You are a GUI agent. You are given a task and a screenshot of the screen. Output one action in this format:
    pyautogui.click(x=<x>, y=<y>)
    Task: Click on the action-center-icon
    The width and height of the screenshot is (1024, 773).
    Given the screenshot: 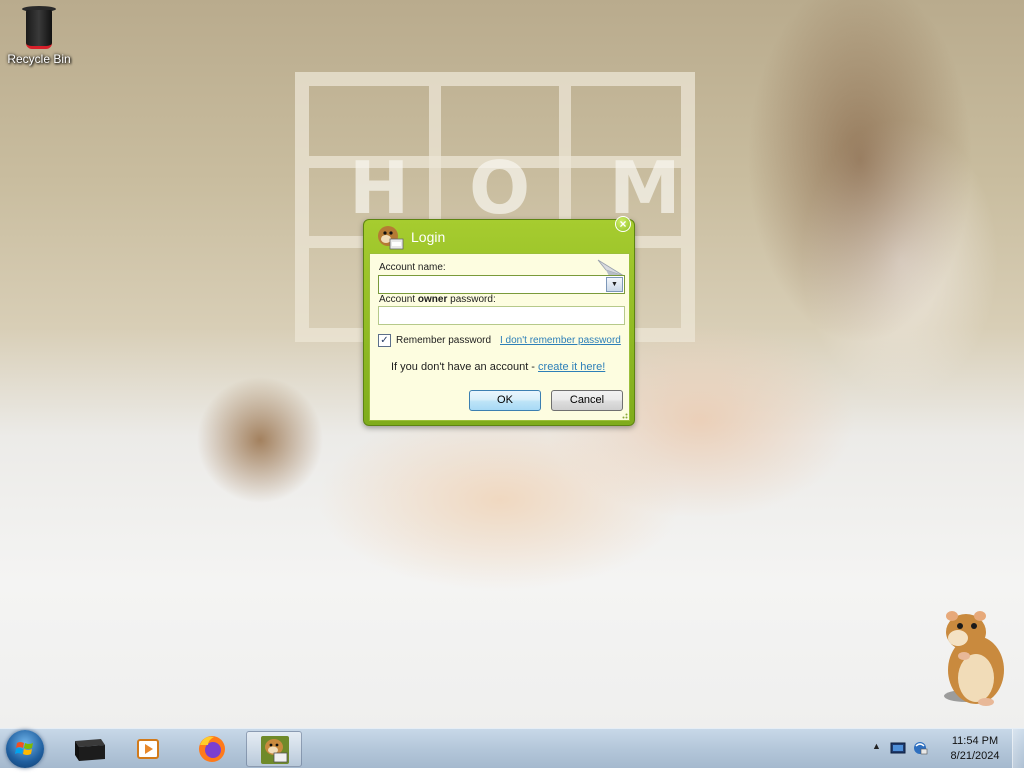 What is the action you would take?
    pyautogui.click(x=898, y=748)
    